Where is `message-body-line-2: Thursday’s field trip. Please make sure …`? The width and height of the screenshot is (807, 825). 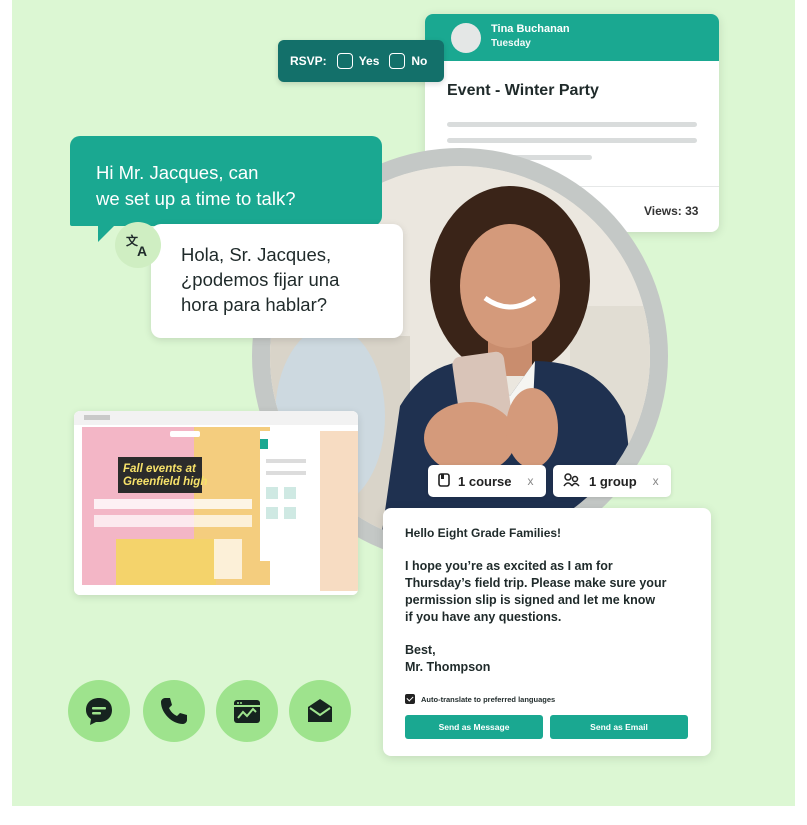
message-body-line-2: Thursday’s field trip. Please make sure … is located at coordinates (536, 583).